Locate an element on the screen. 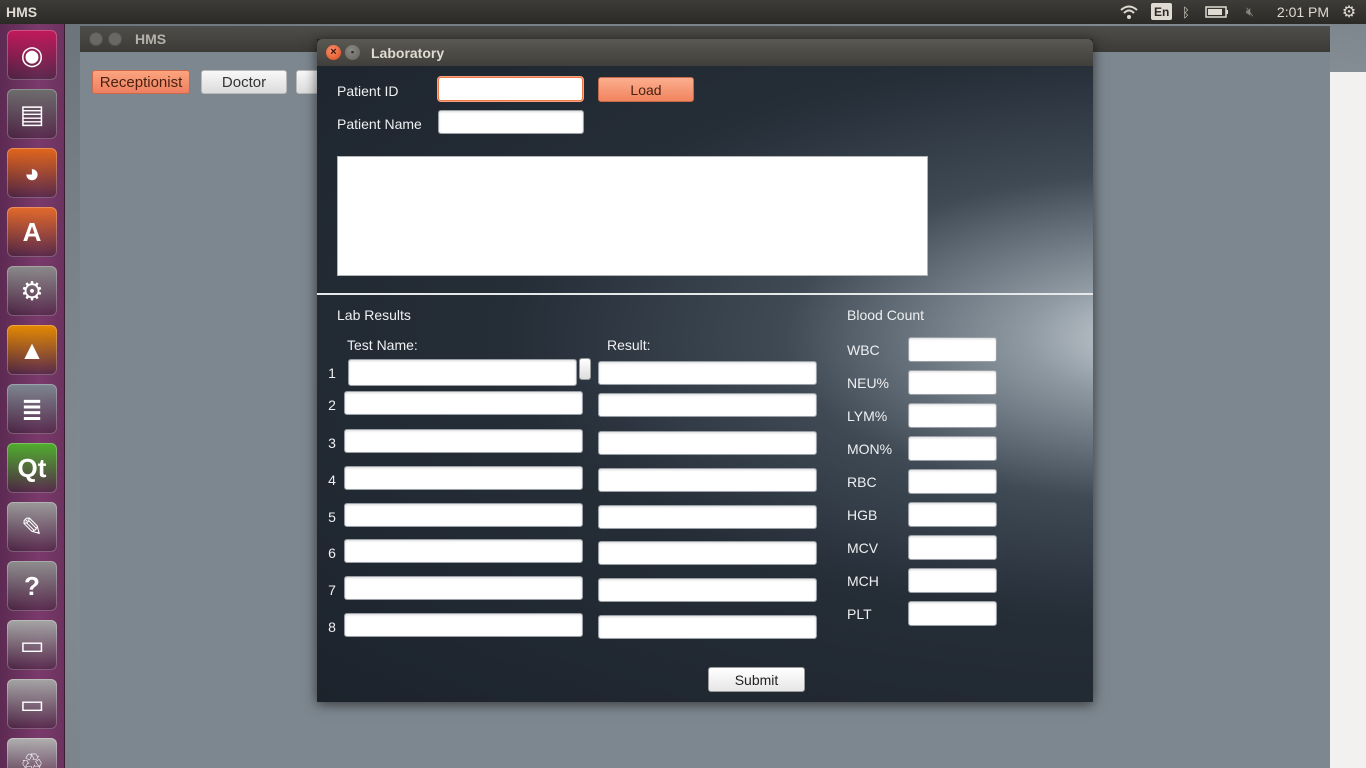  hms-side-panel is located at coordinates (1348, 420).